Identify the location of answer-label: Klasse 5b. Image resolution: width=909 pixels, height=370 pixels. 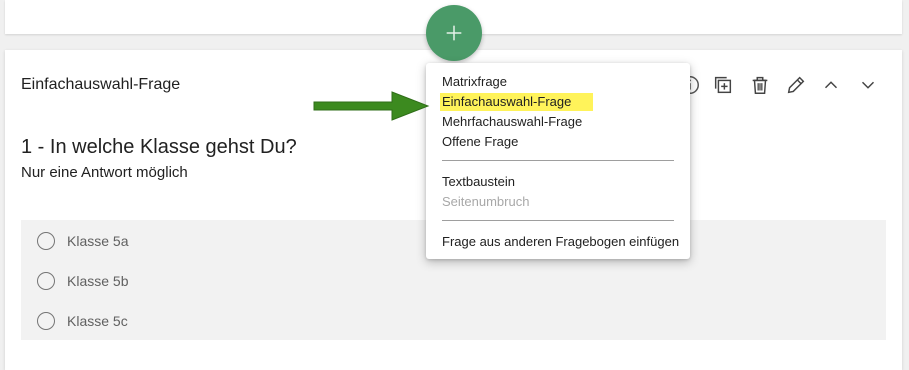
(98, 281).